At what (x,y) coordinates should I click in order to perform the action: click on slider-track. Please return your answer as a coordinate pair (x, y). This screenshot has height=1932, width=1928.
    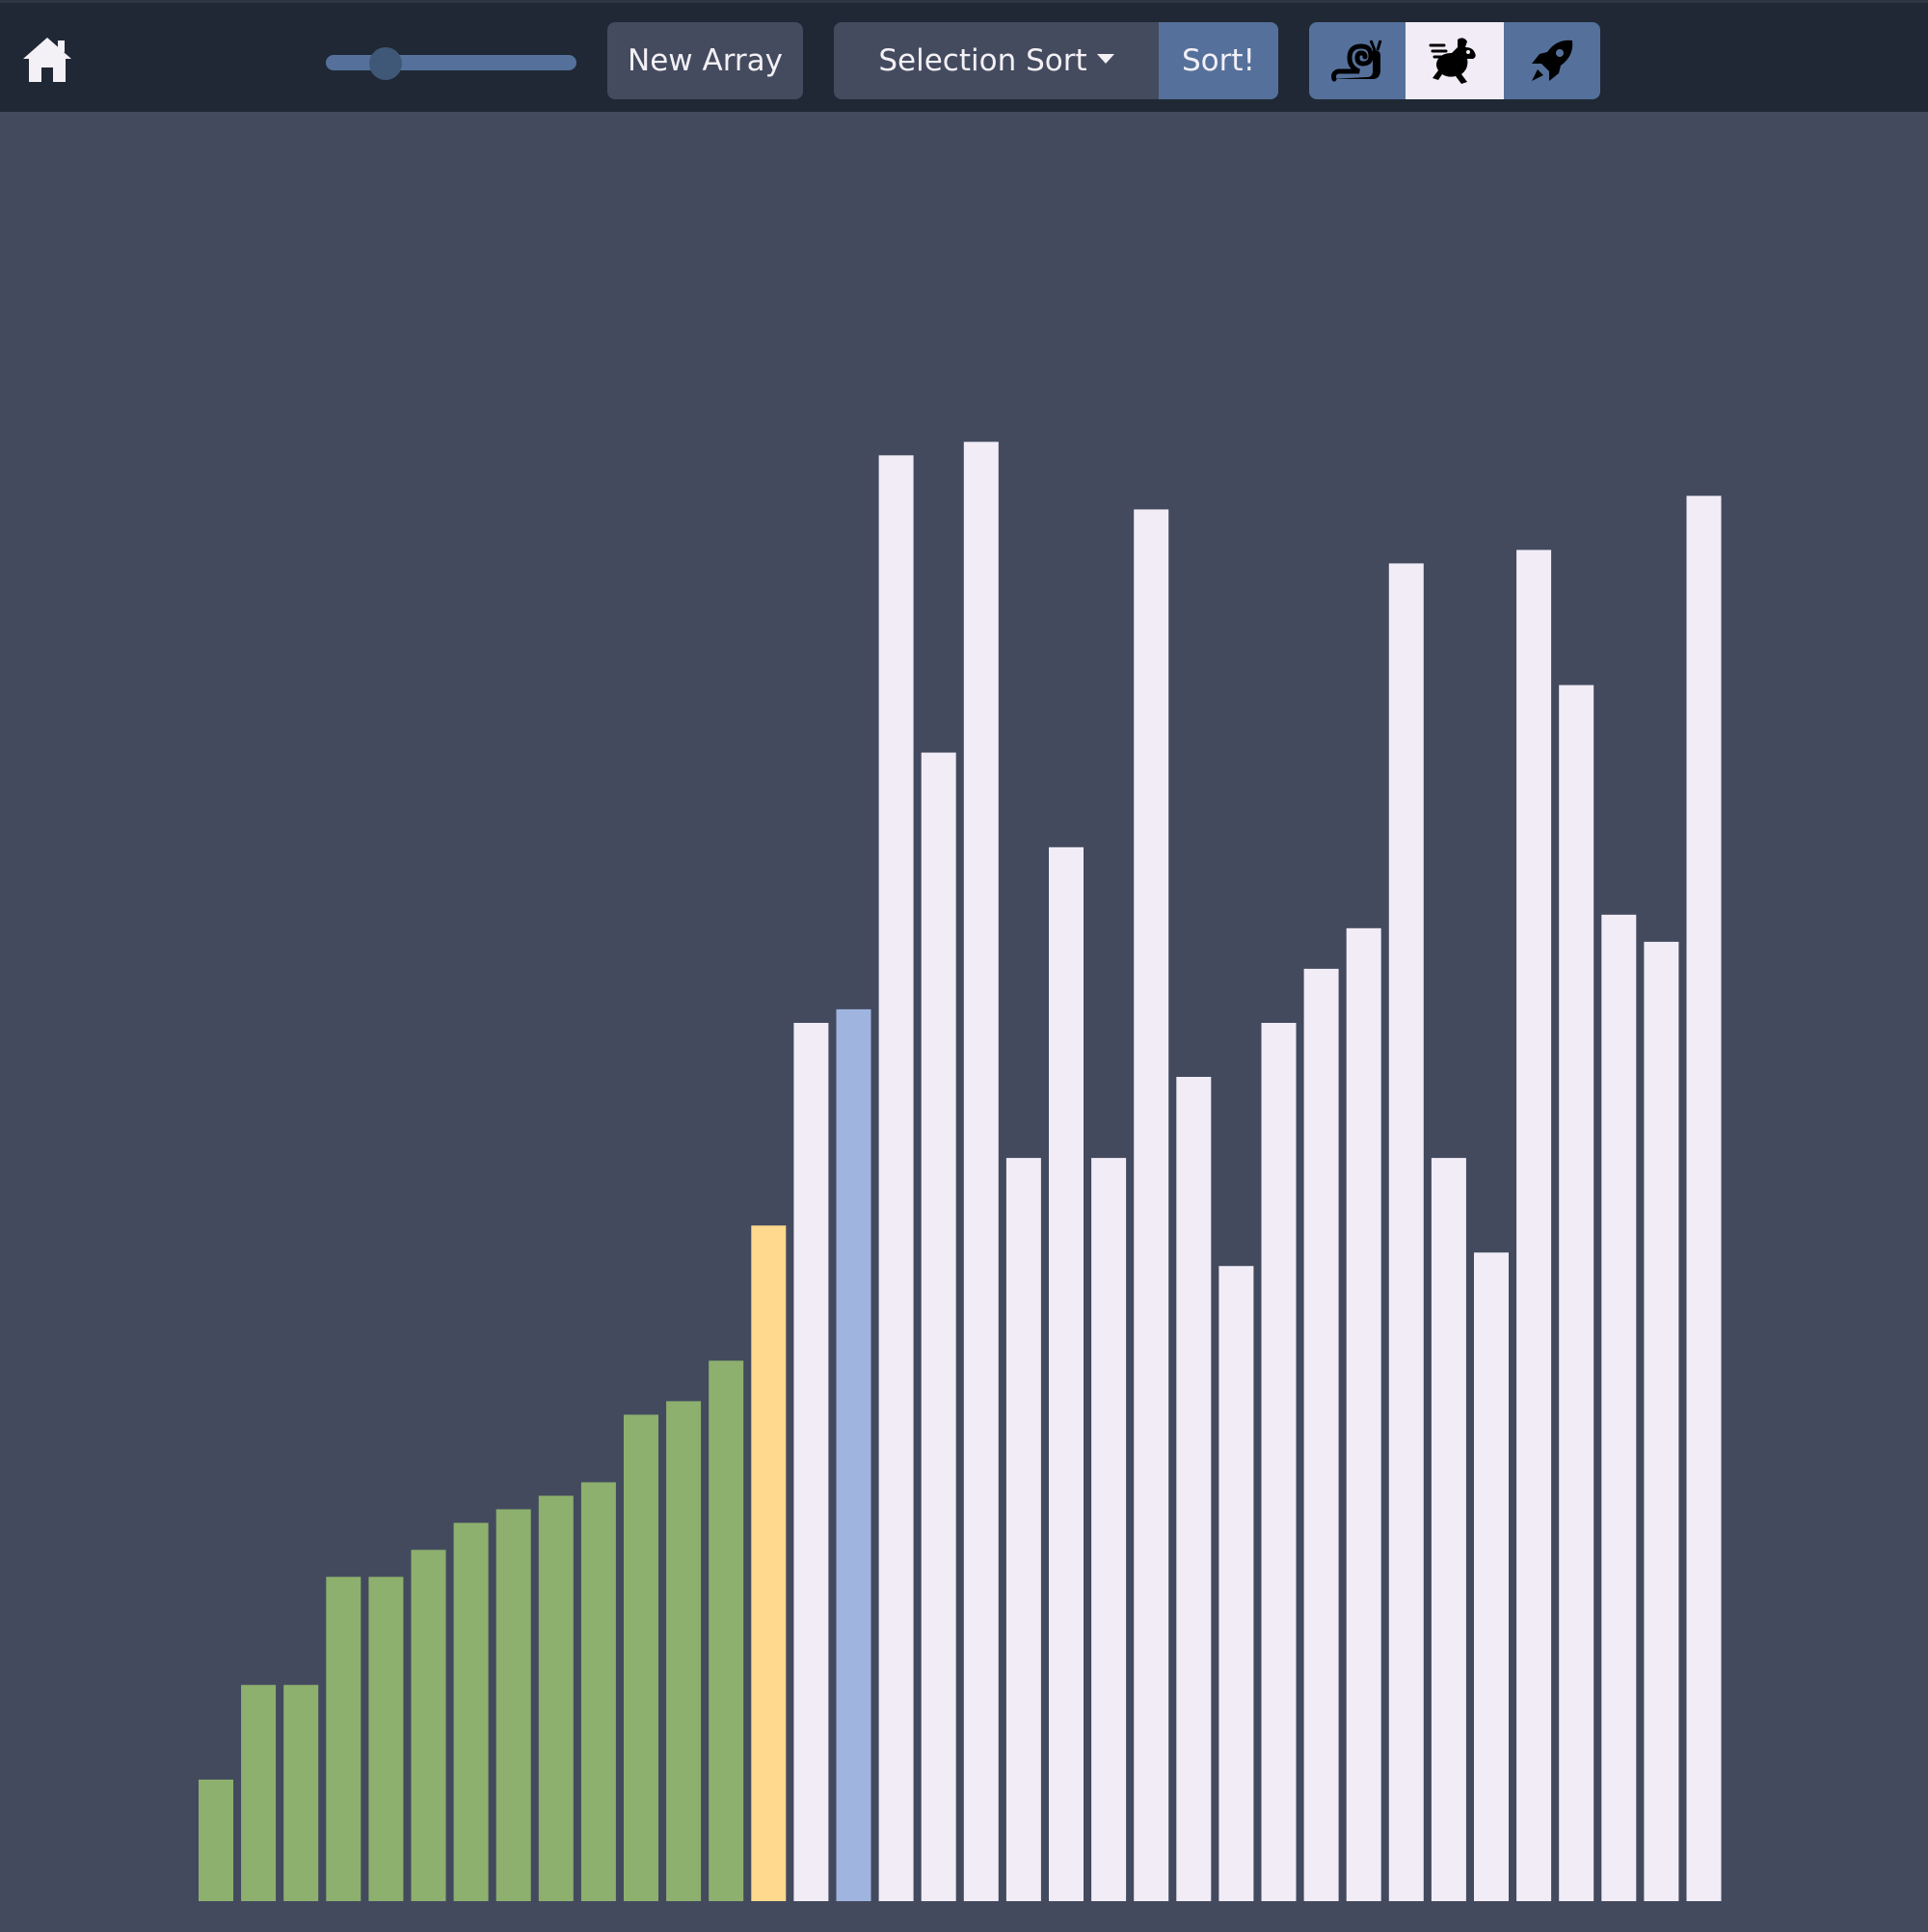
    Looking at the image, I should click on (451, 63).